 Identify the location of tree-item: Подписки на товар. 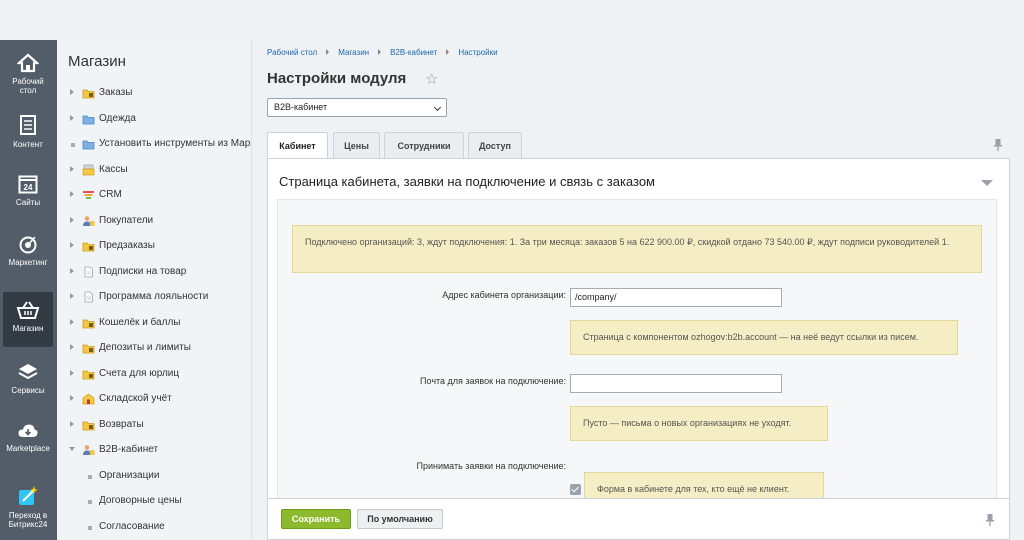
(154, 273).